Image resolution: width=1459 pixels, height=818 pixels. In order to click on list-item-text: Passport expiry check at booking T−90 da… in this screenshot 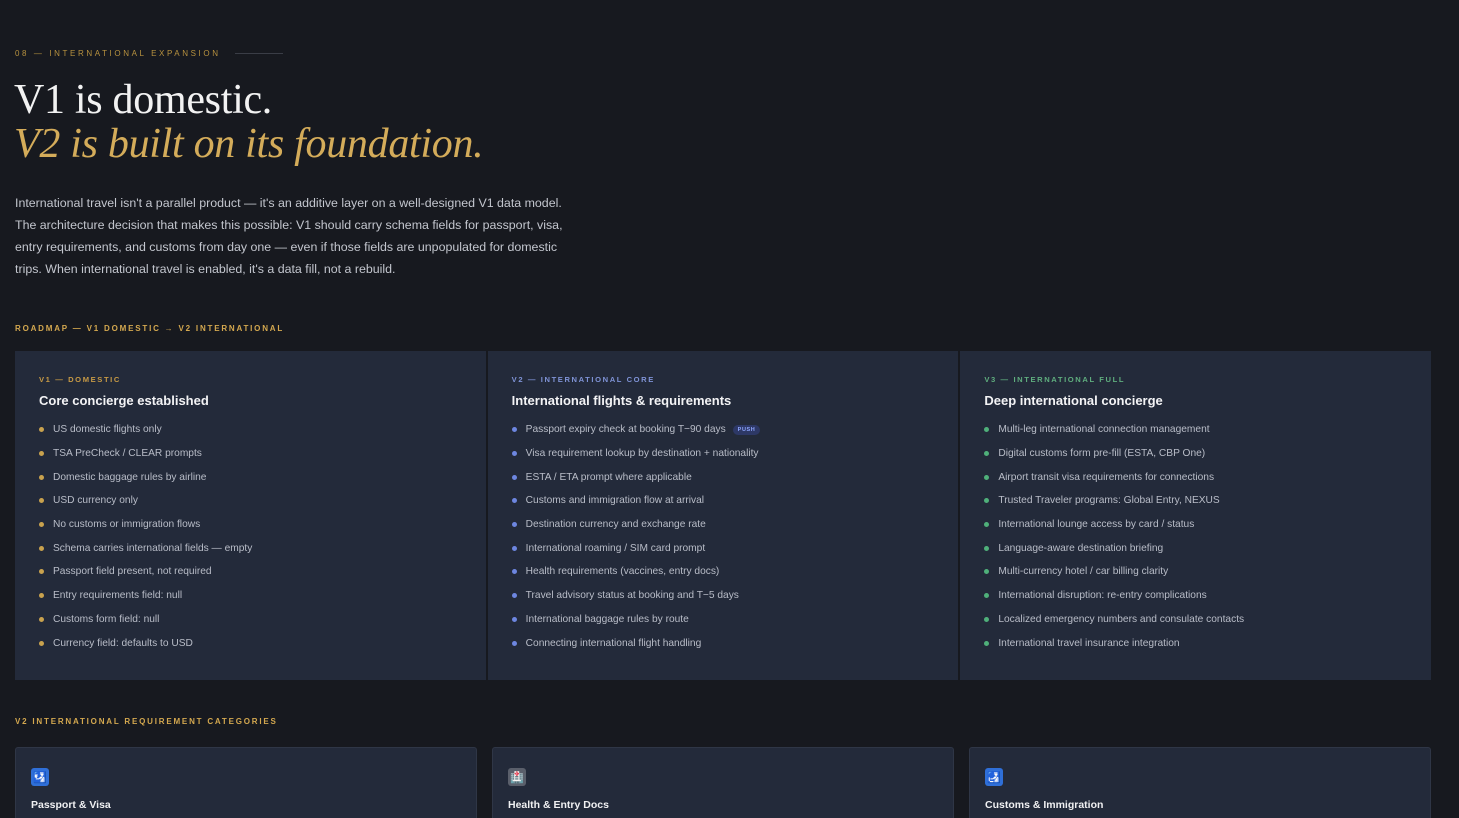, I will do `click(625, 430)`.